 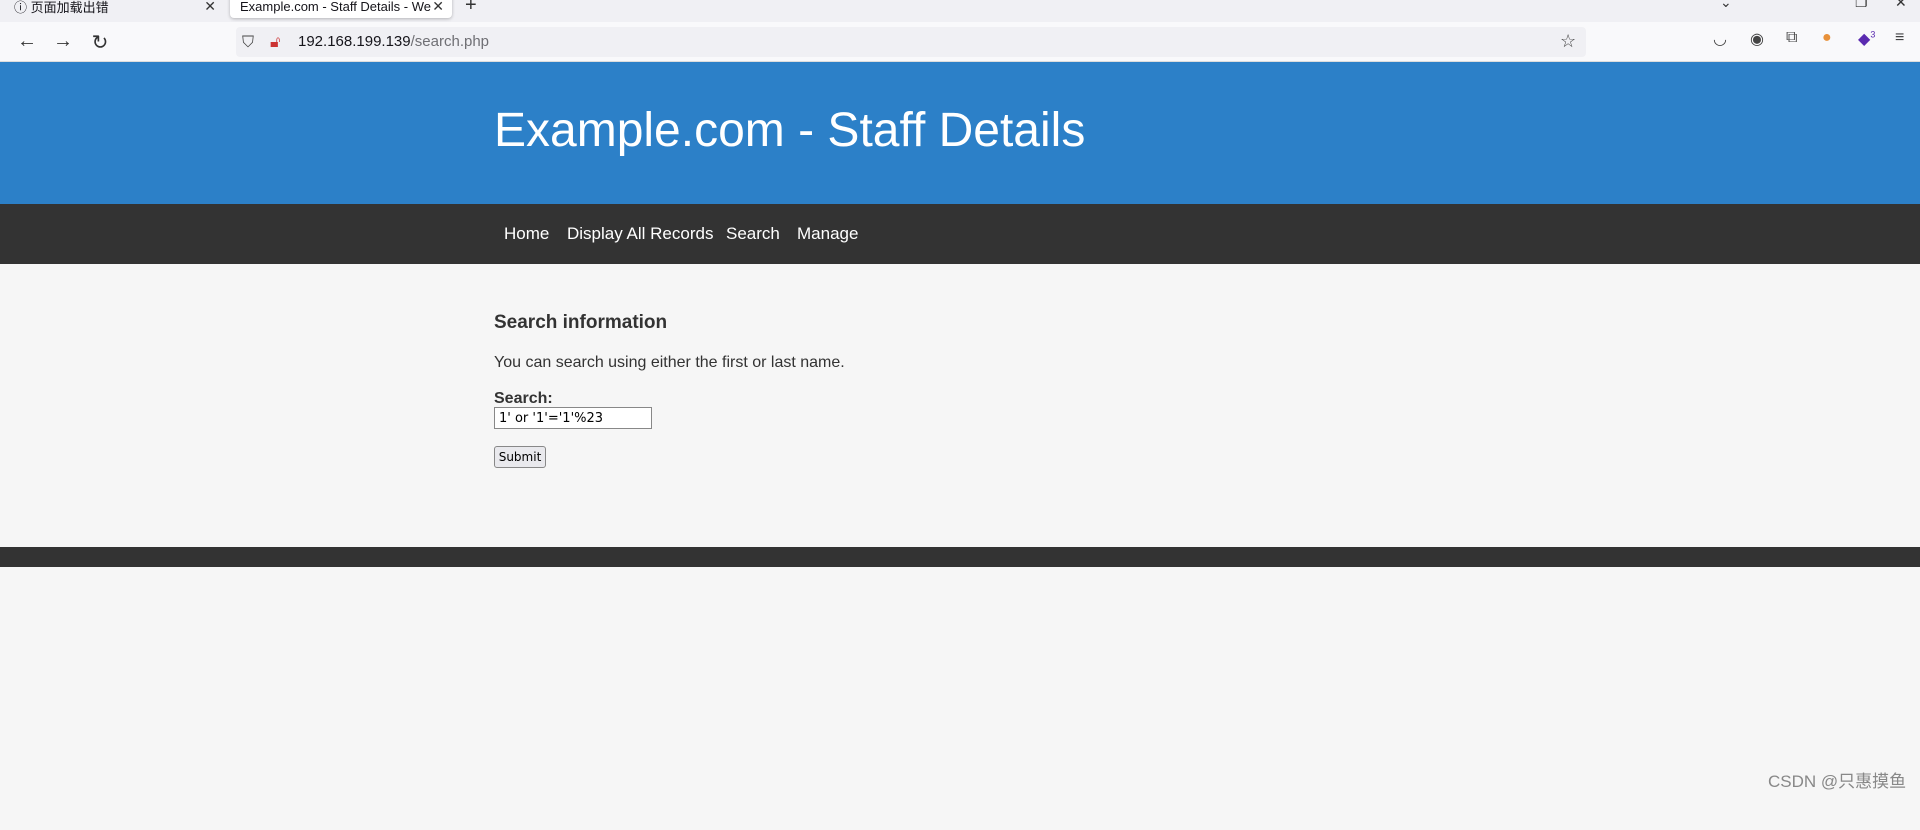 I want to click on watermark: CSDN @只惠摸鱼, so click(x=1837, y=781).